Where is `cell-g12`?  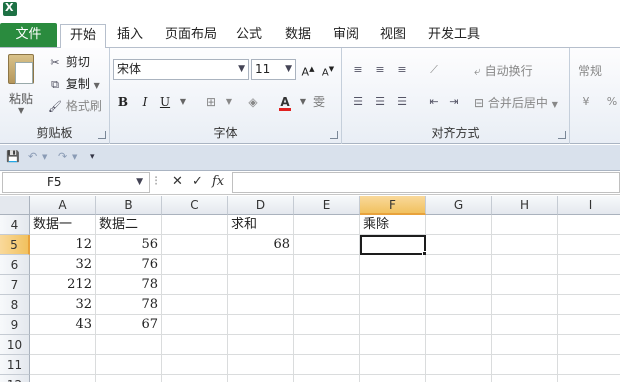 cell-g12 is located at coordinates (459, 378).